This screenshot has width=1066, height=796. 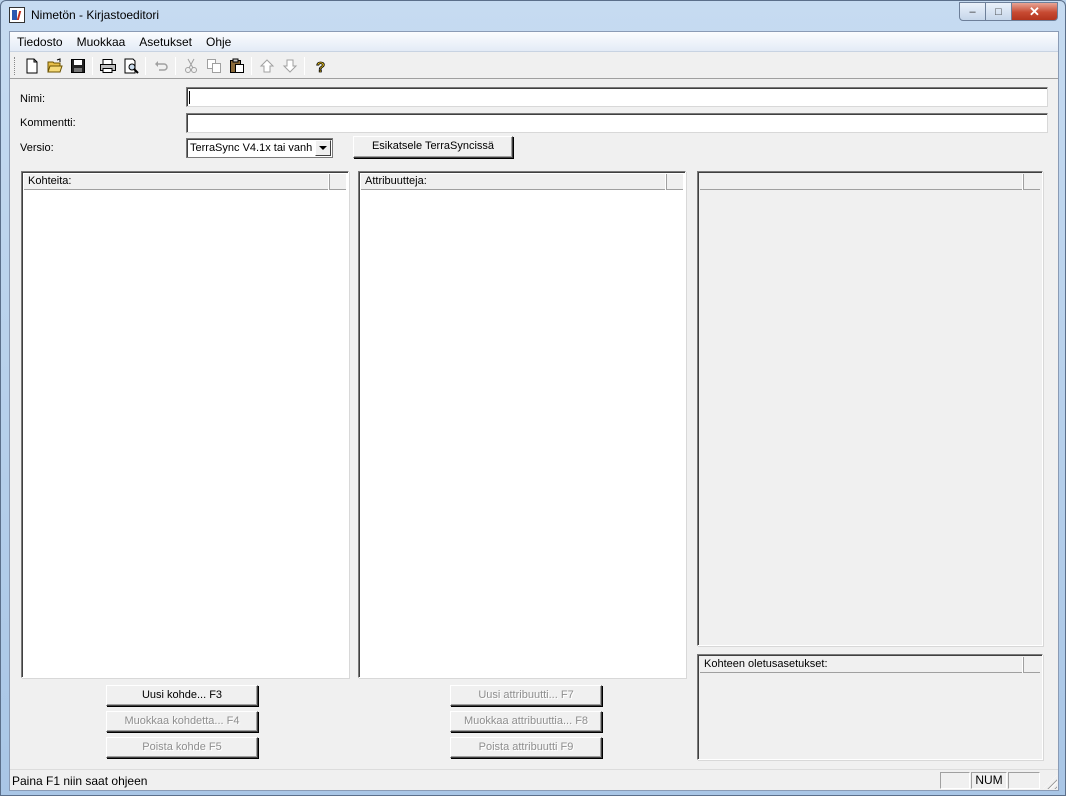 I want to click on status-pane-num: NUM, so click(x=989, y=780).